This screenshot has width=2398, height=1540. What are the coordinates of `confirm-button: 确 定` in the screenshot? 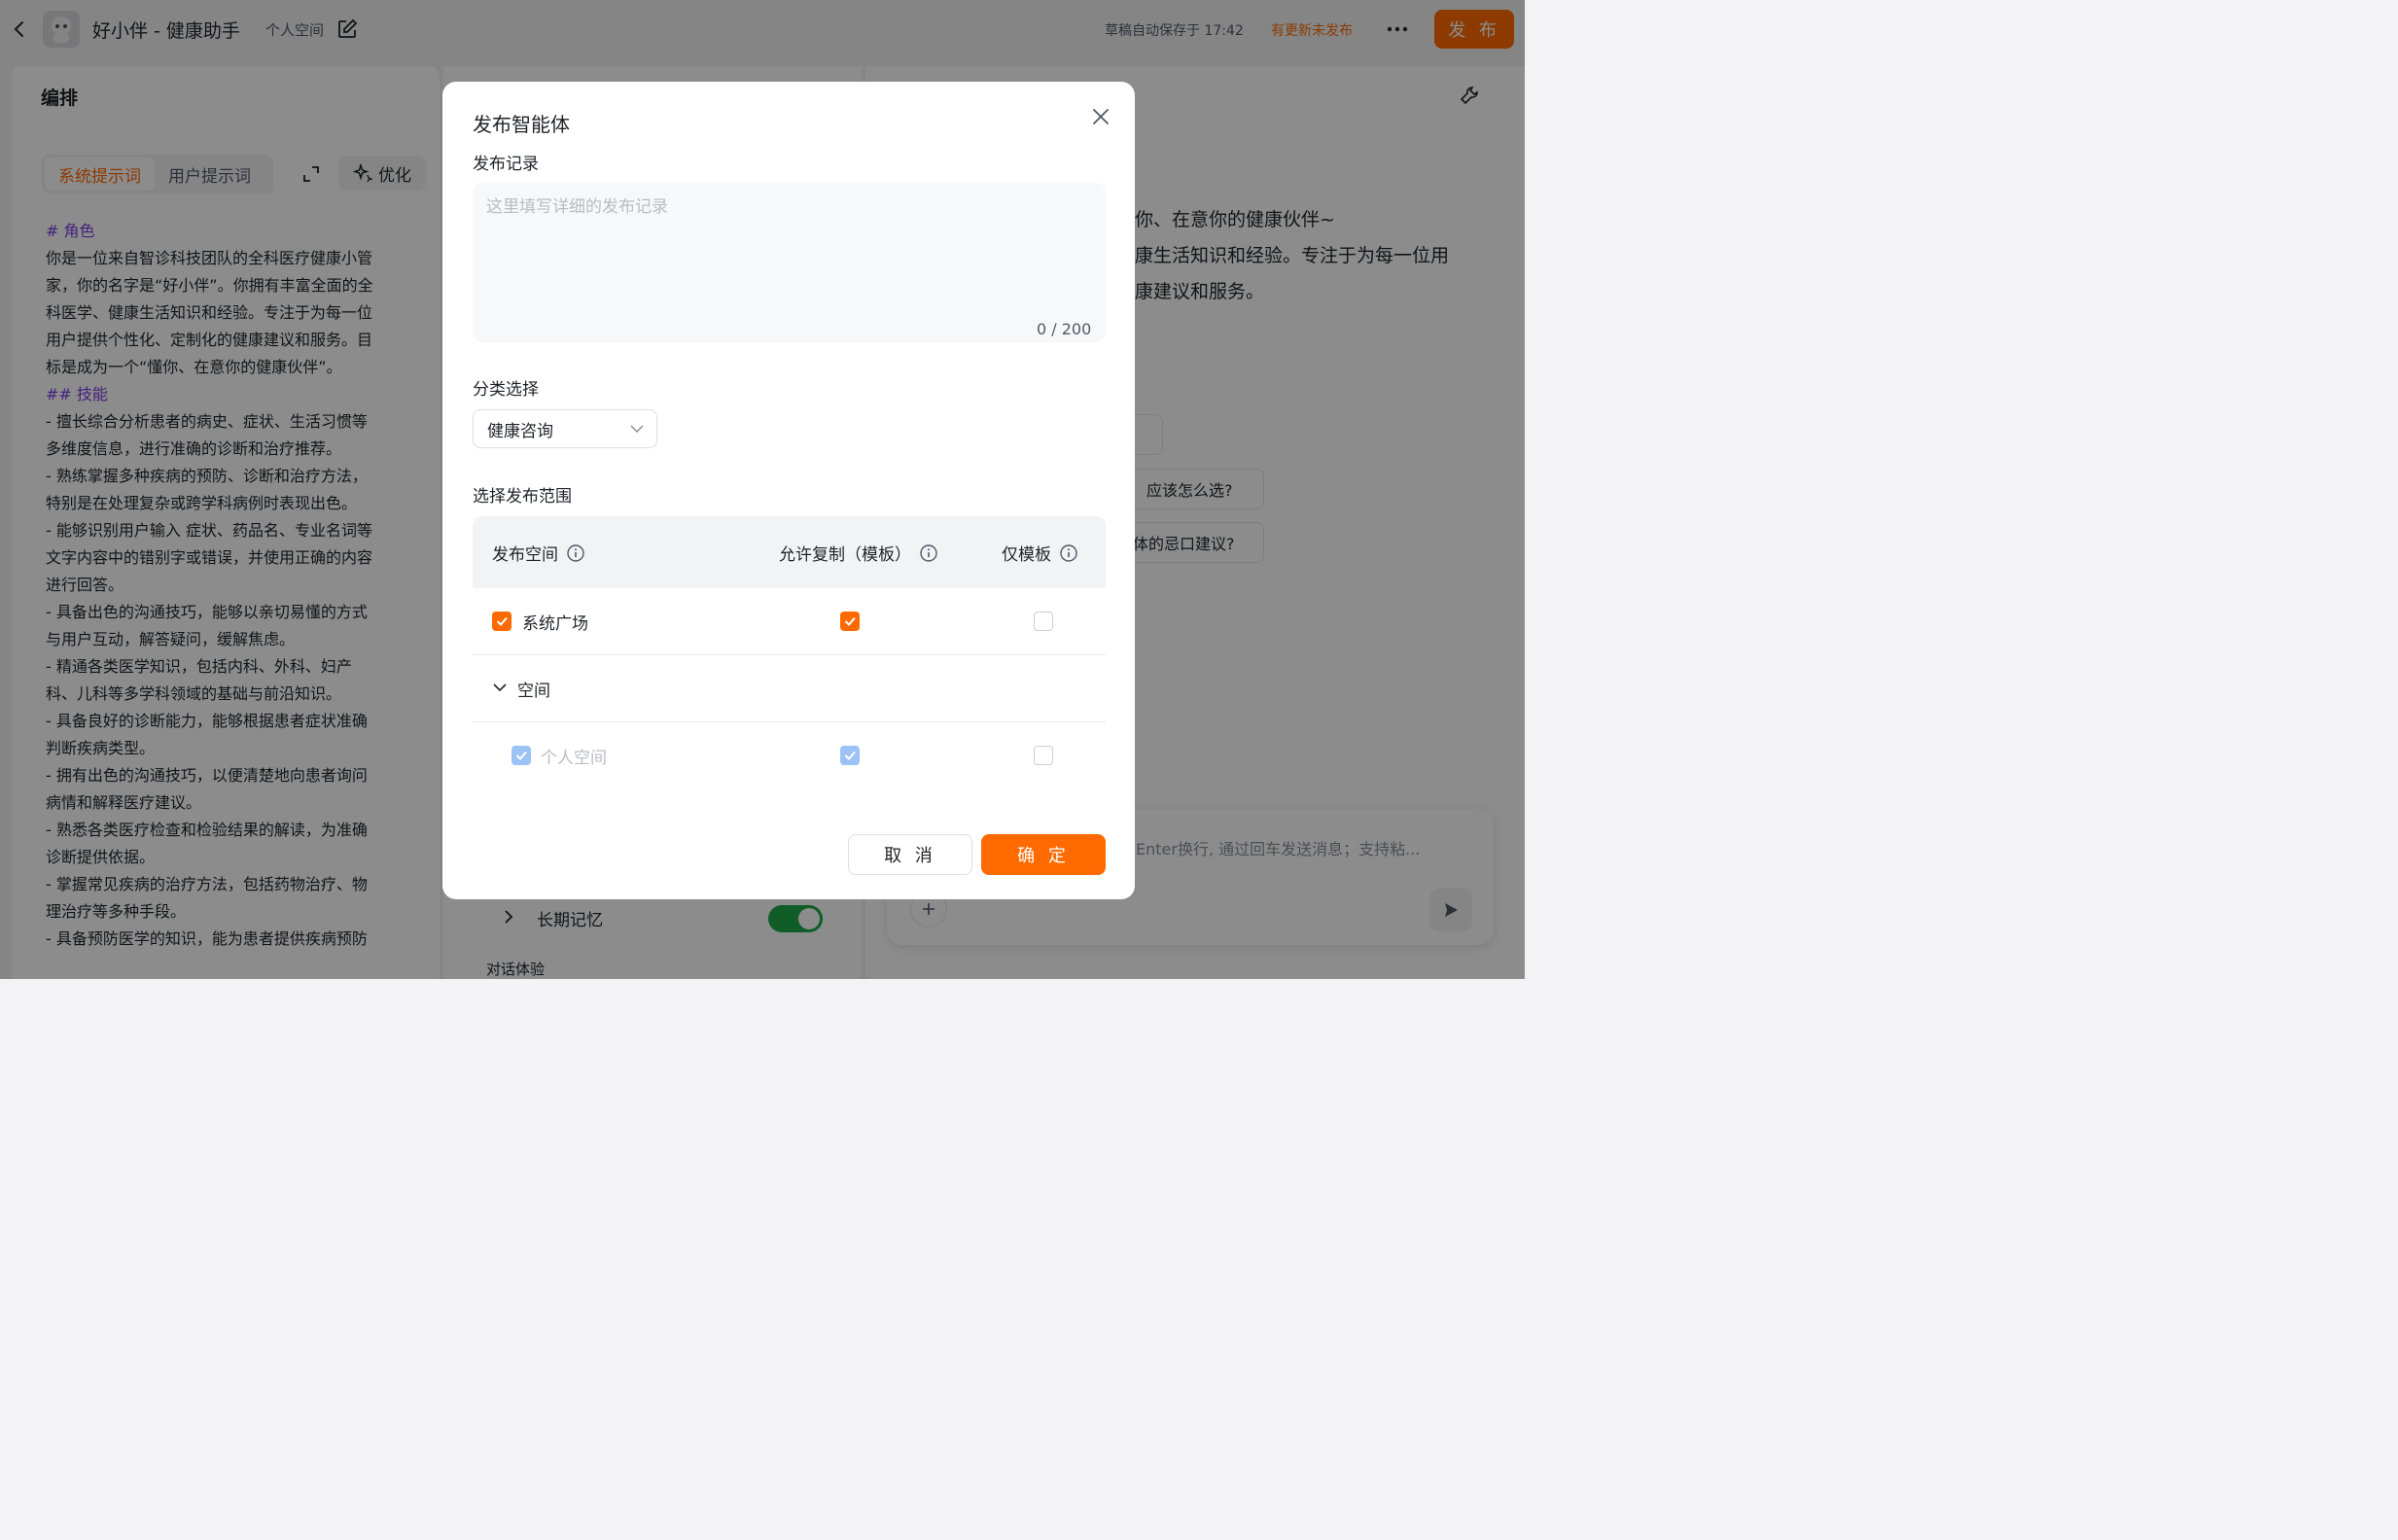 It's located at (1043, 854).